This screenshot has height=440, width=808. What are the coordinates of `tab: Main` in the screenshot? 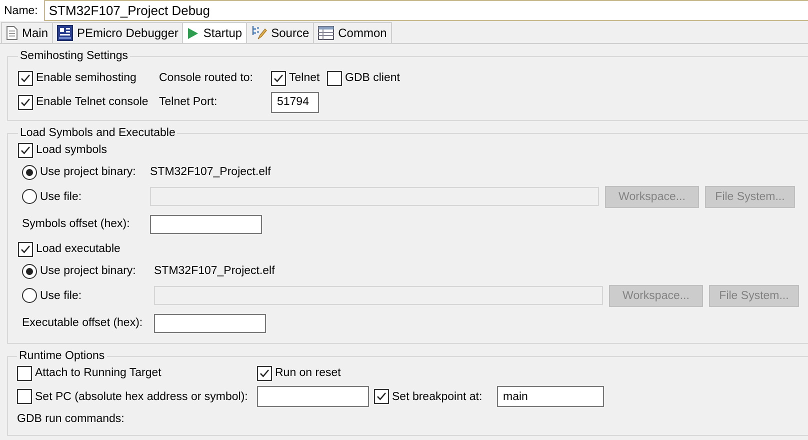 It's located at (27, 32).